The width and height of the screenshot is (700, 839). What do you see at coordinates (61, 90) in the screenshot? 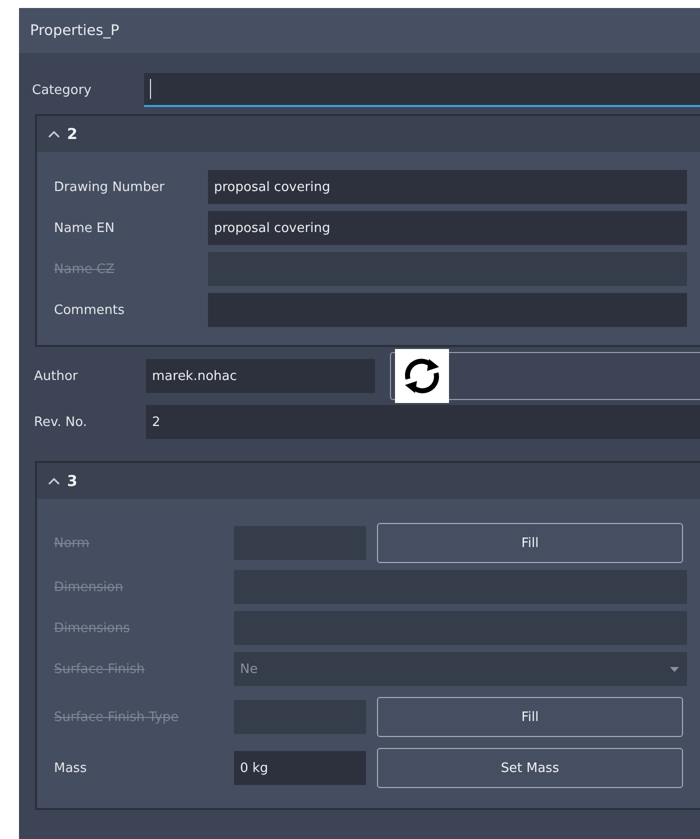
I see `field-label: Category` at bounding box center [61, 90].